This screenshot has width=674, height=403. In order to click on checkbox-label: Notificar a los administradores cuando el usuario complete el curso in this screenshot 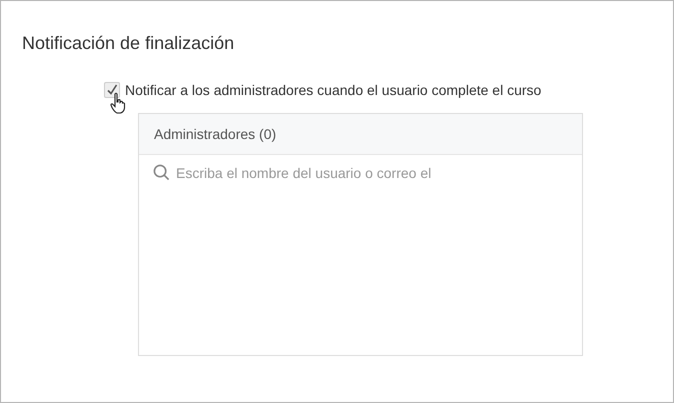, I will do `click(333, 90)`.